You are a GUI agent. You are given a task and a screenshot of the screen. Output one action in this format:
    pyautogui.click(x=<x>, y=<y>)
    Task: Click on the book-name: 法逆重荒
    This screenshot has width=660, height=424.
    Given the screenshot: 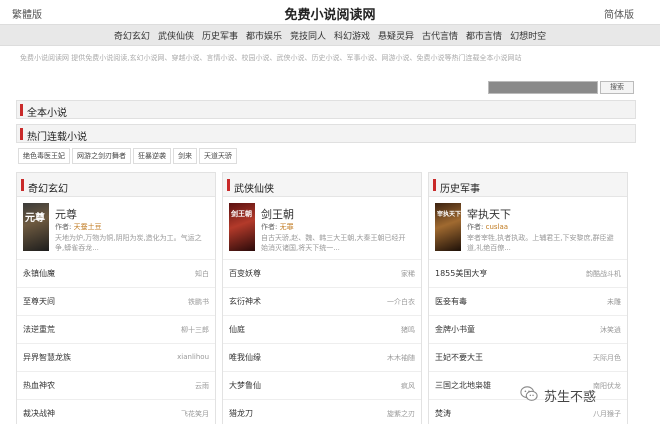 What is the action you would take?
    pyautogui.click(x=39, y=329)
    